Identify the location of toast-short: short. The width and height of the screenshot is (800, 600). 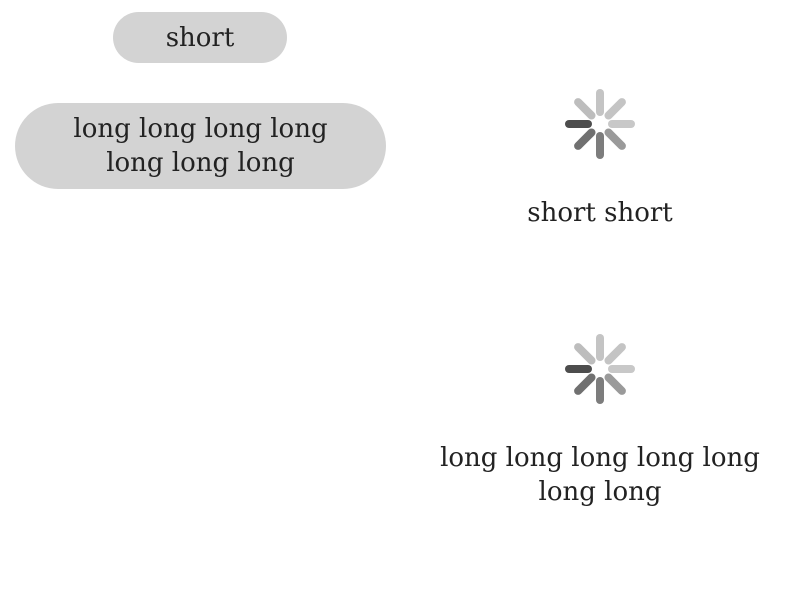
(200, 37).